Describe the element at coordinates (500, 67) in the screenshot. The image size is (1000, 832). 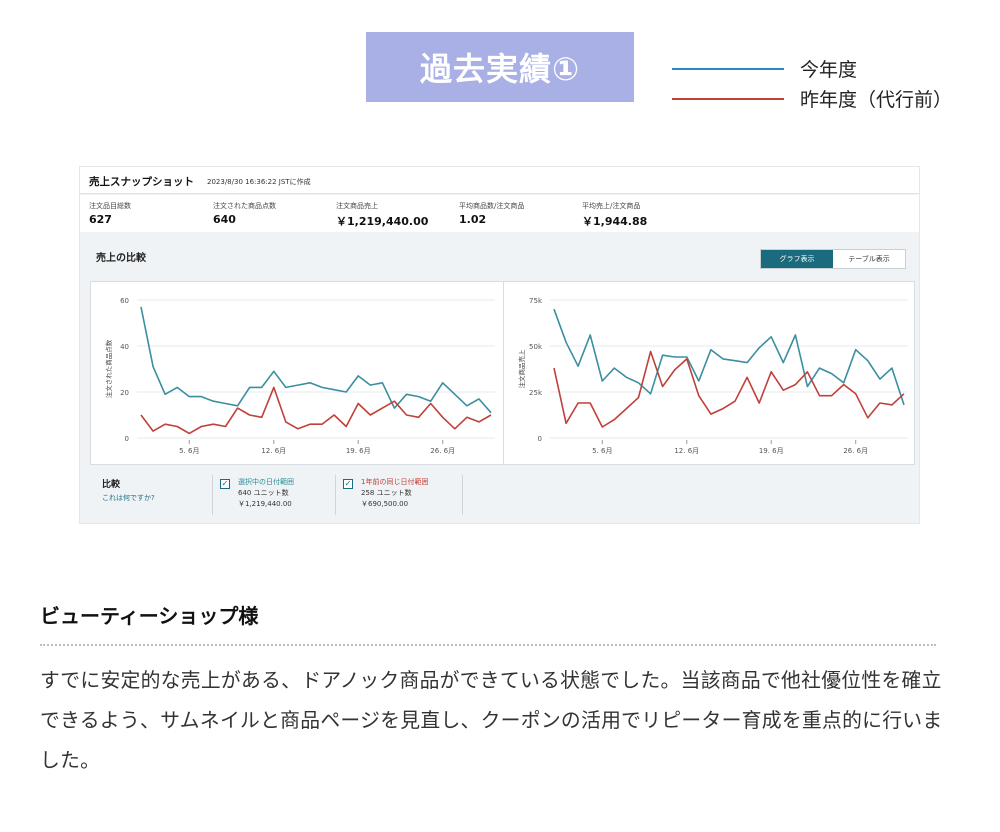
I see `page-title: 過去実績①` at that location.